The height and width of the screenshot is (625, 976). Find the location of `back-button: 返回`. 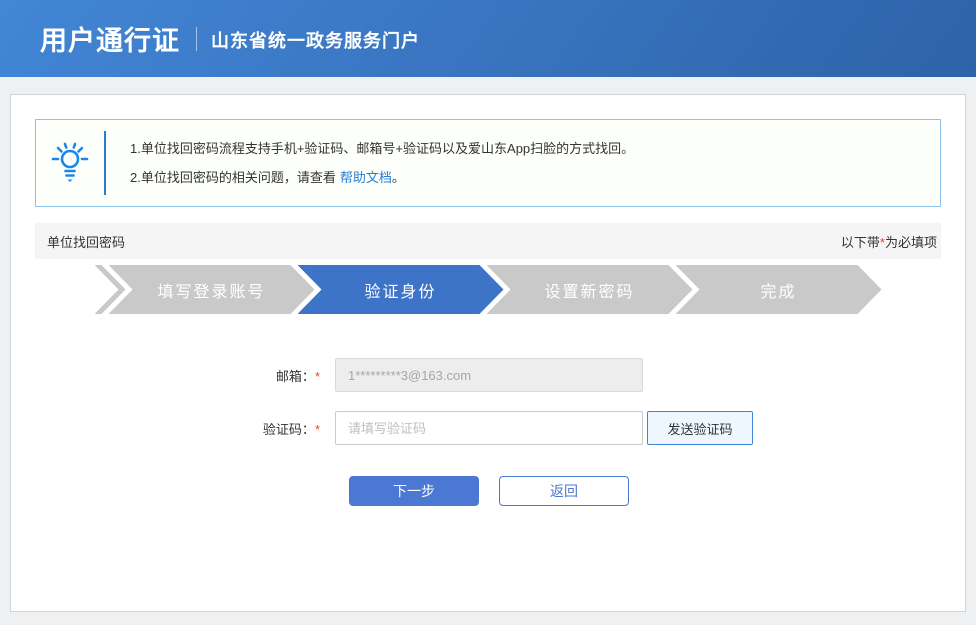

back-button: 返回 is located at coordinates (564, 491).